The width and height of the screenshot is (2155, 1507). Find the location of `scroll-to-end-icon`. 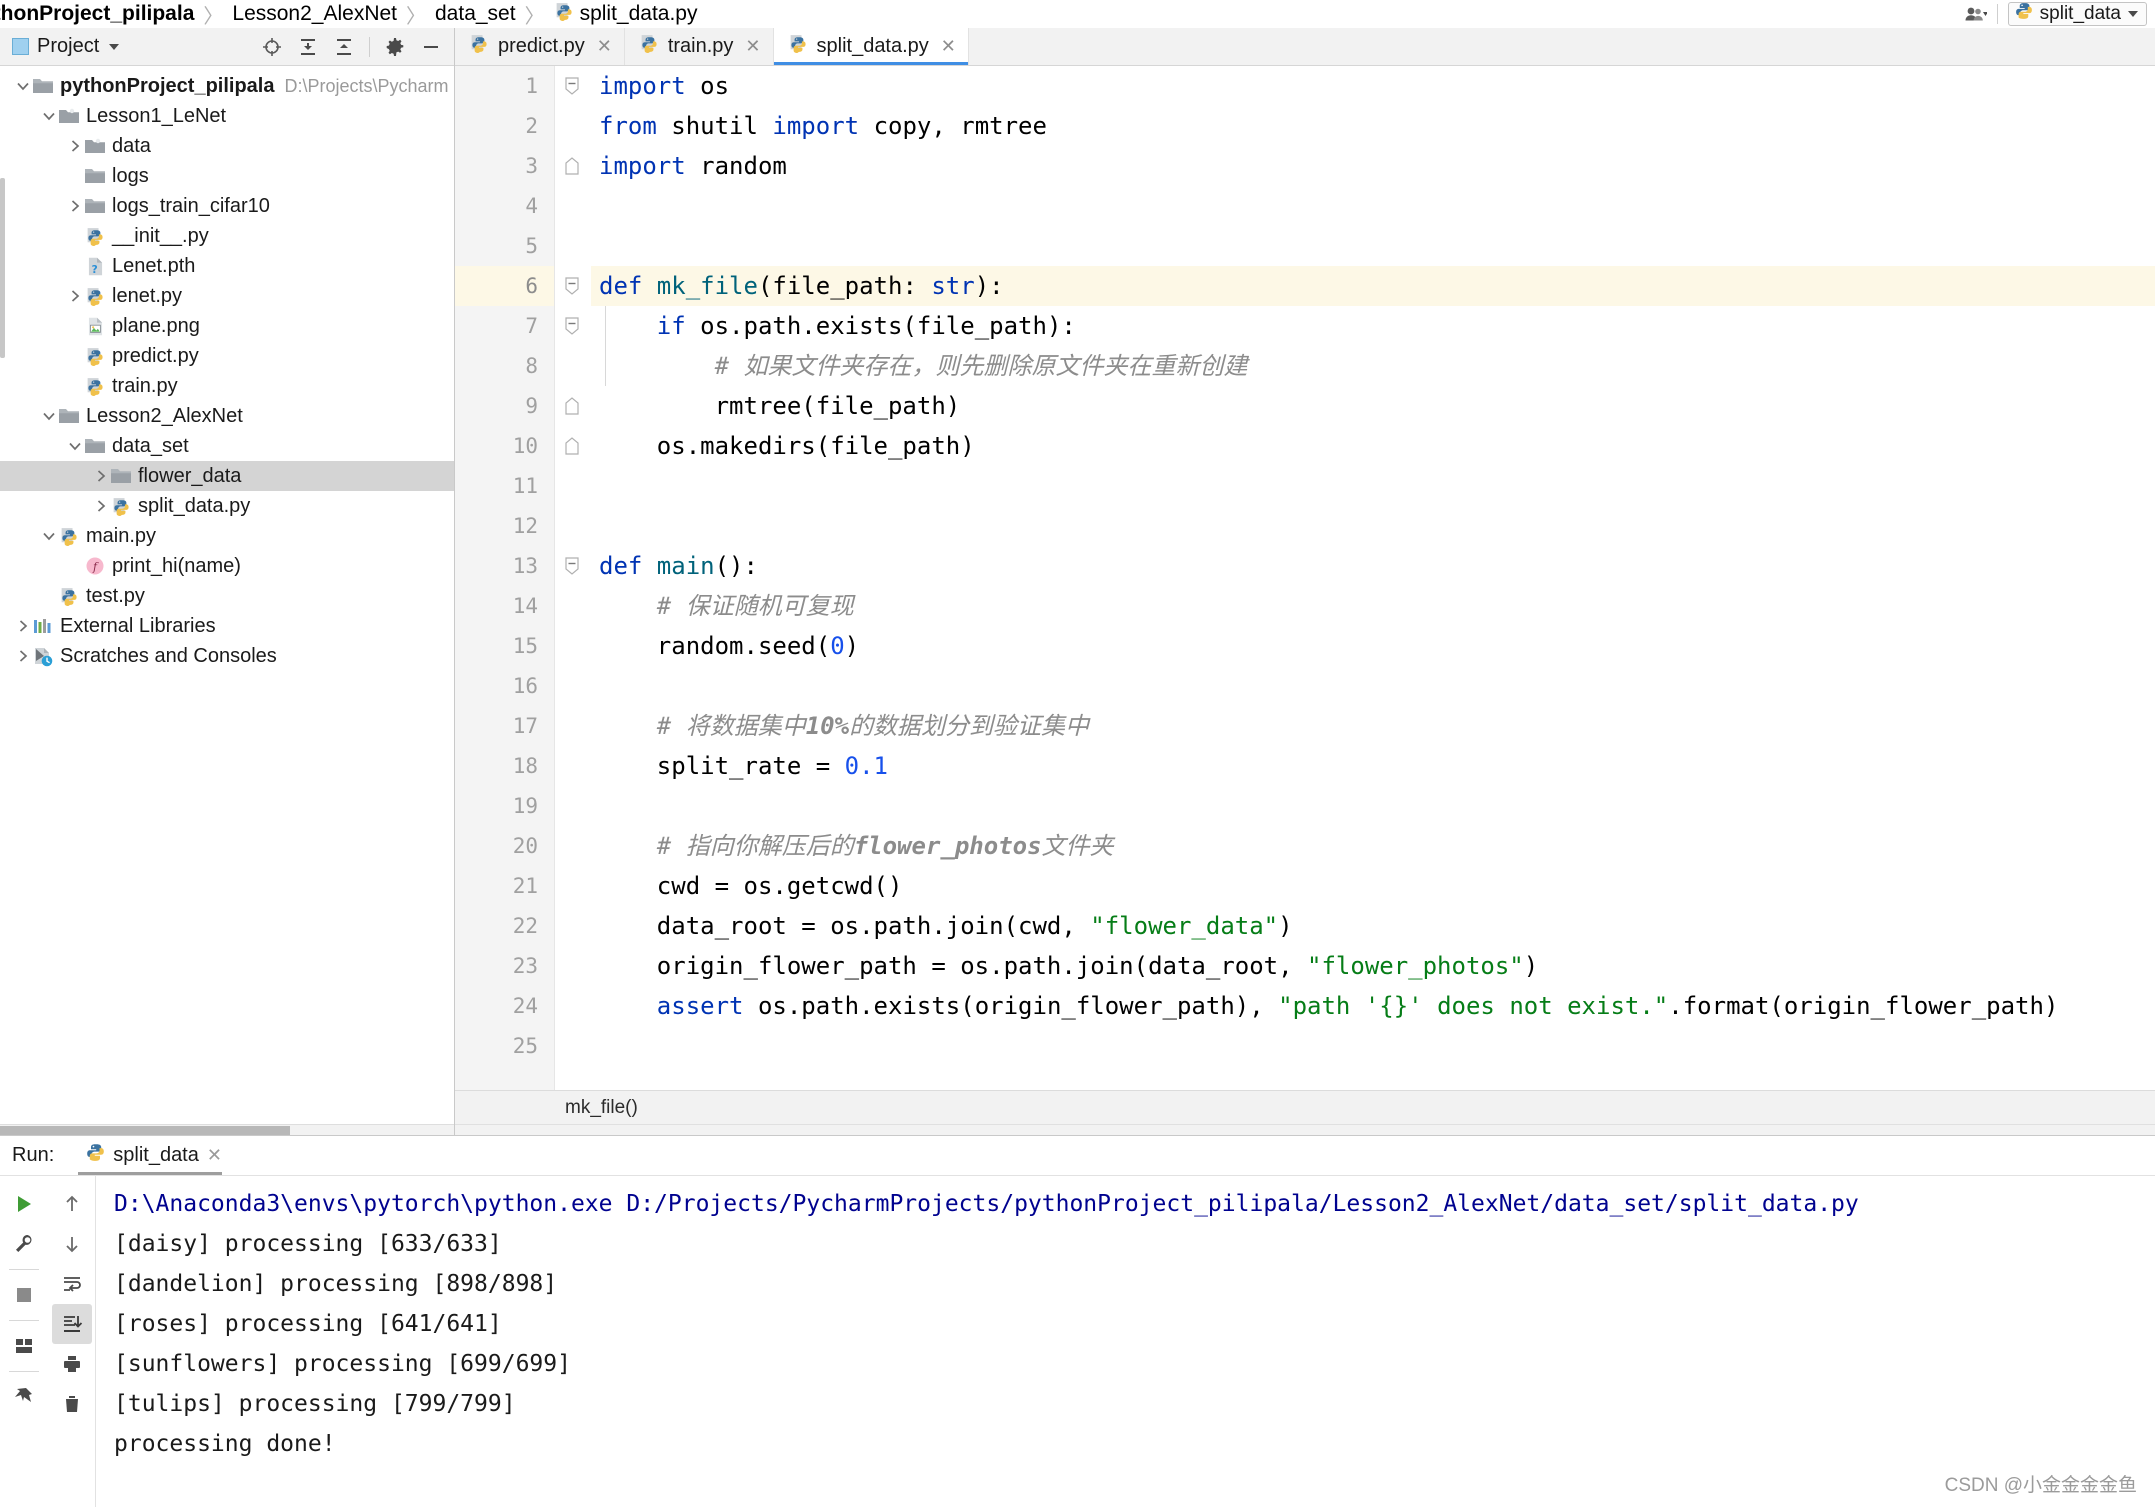

scroll-to-end-icon is located at coordinates (71, 1324).